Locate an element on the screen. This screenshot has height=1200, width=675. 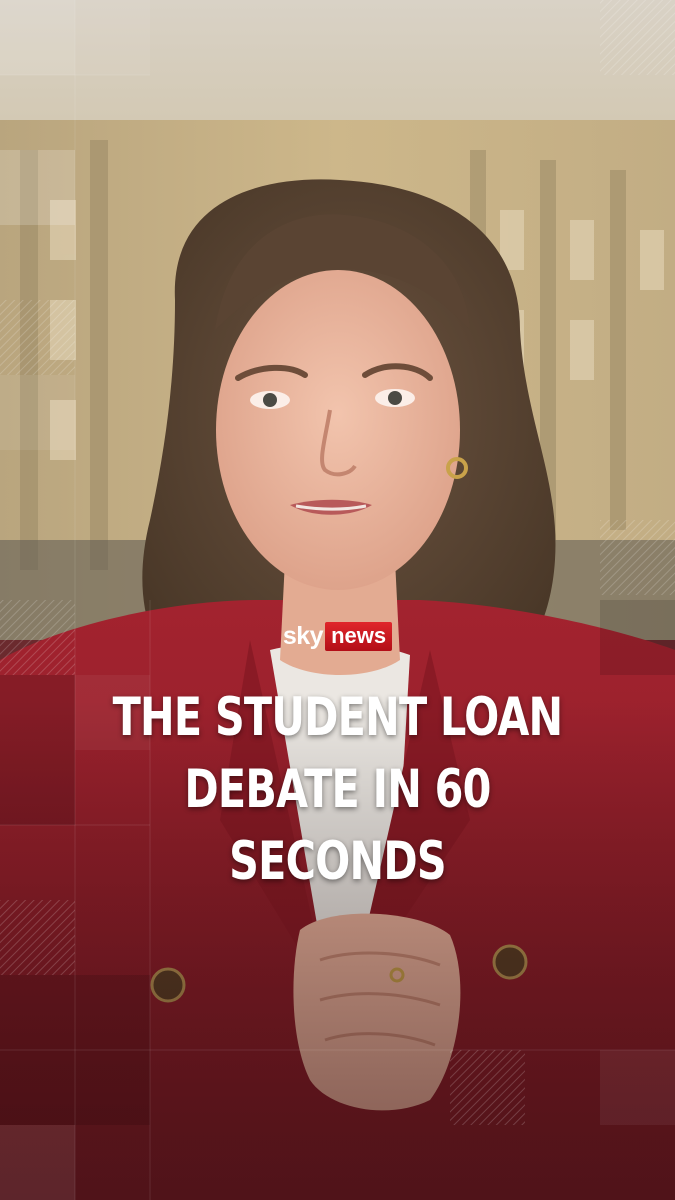
headline: THE STUDENT LOAN DEBATE IN 60 SECONDS is located at coordinates (337, 790).